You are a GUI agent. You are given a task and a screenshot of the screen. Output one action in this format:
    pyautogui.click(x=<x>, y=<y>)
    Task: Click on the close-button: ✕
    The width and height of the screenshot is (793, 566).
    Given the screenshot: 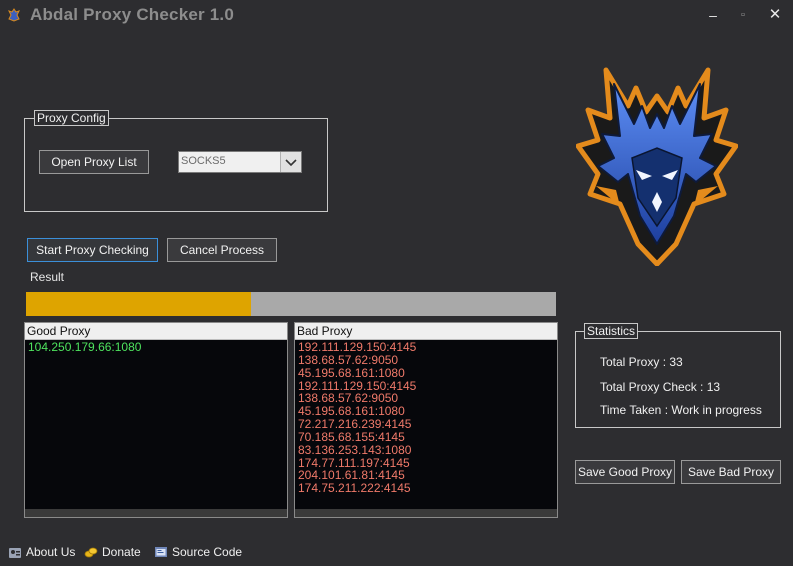 What is the action you would take?
    pyautogui.click(x=775, y=15)
    